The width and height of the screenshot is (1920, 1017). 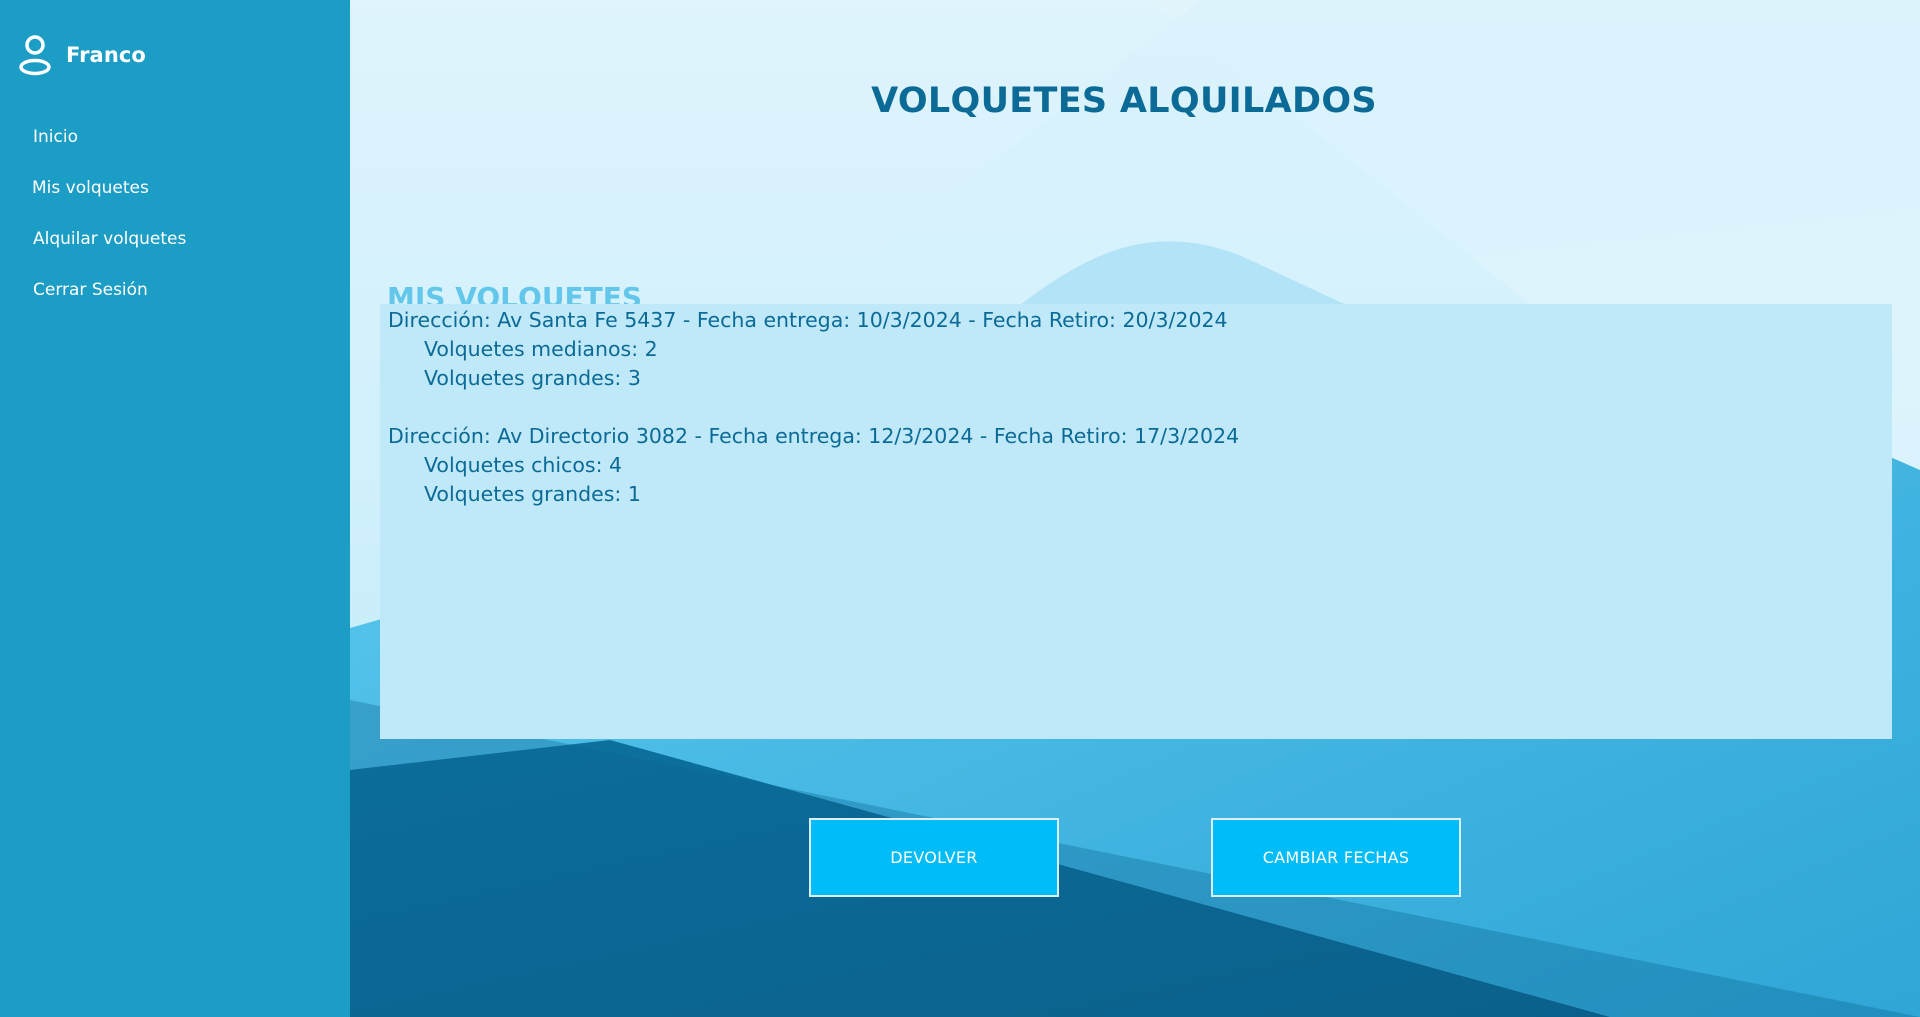 I want to click on return-button: DEVOLVER, so click(x=934, y=857).